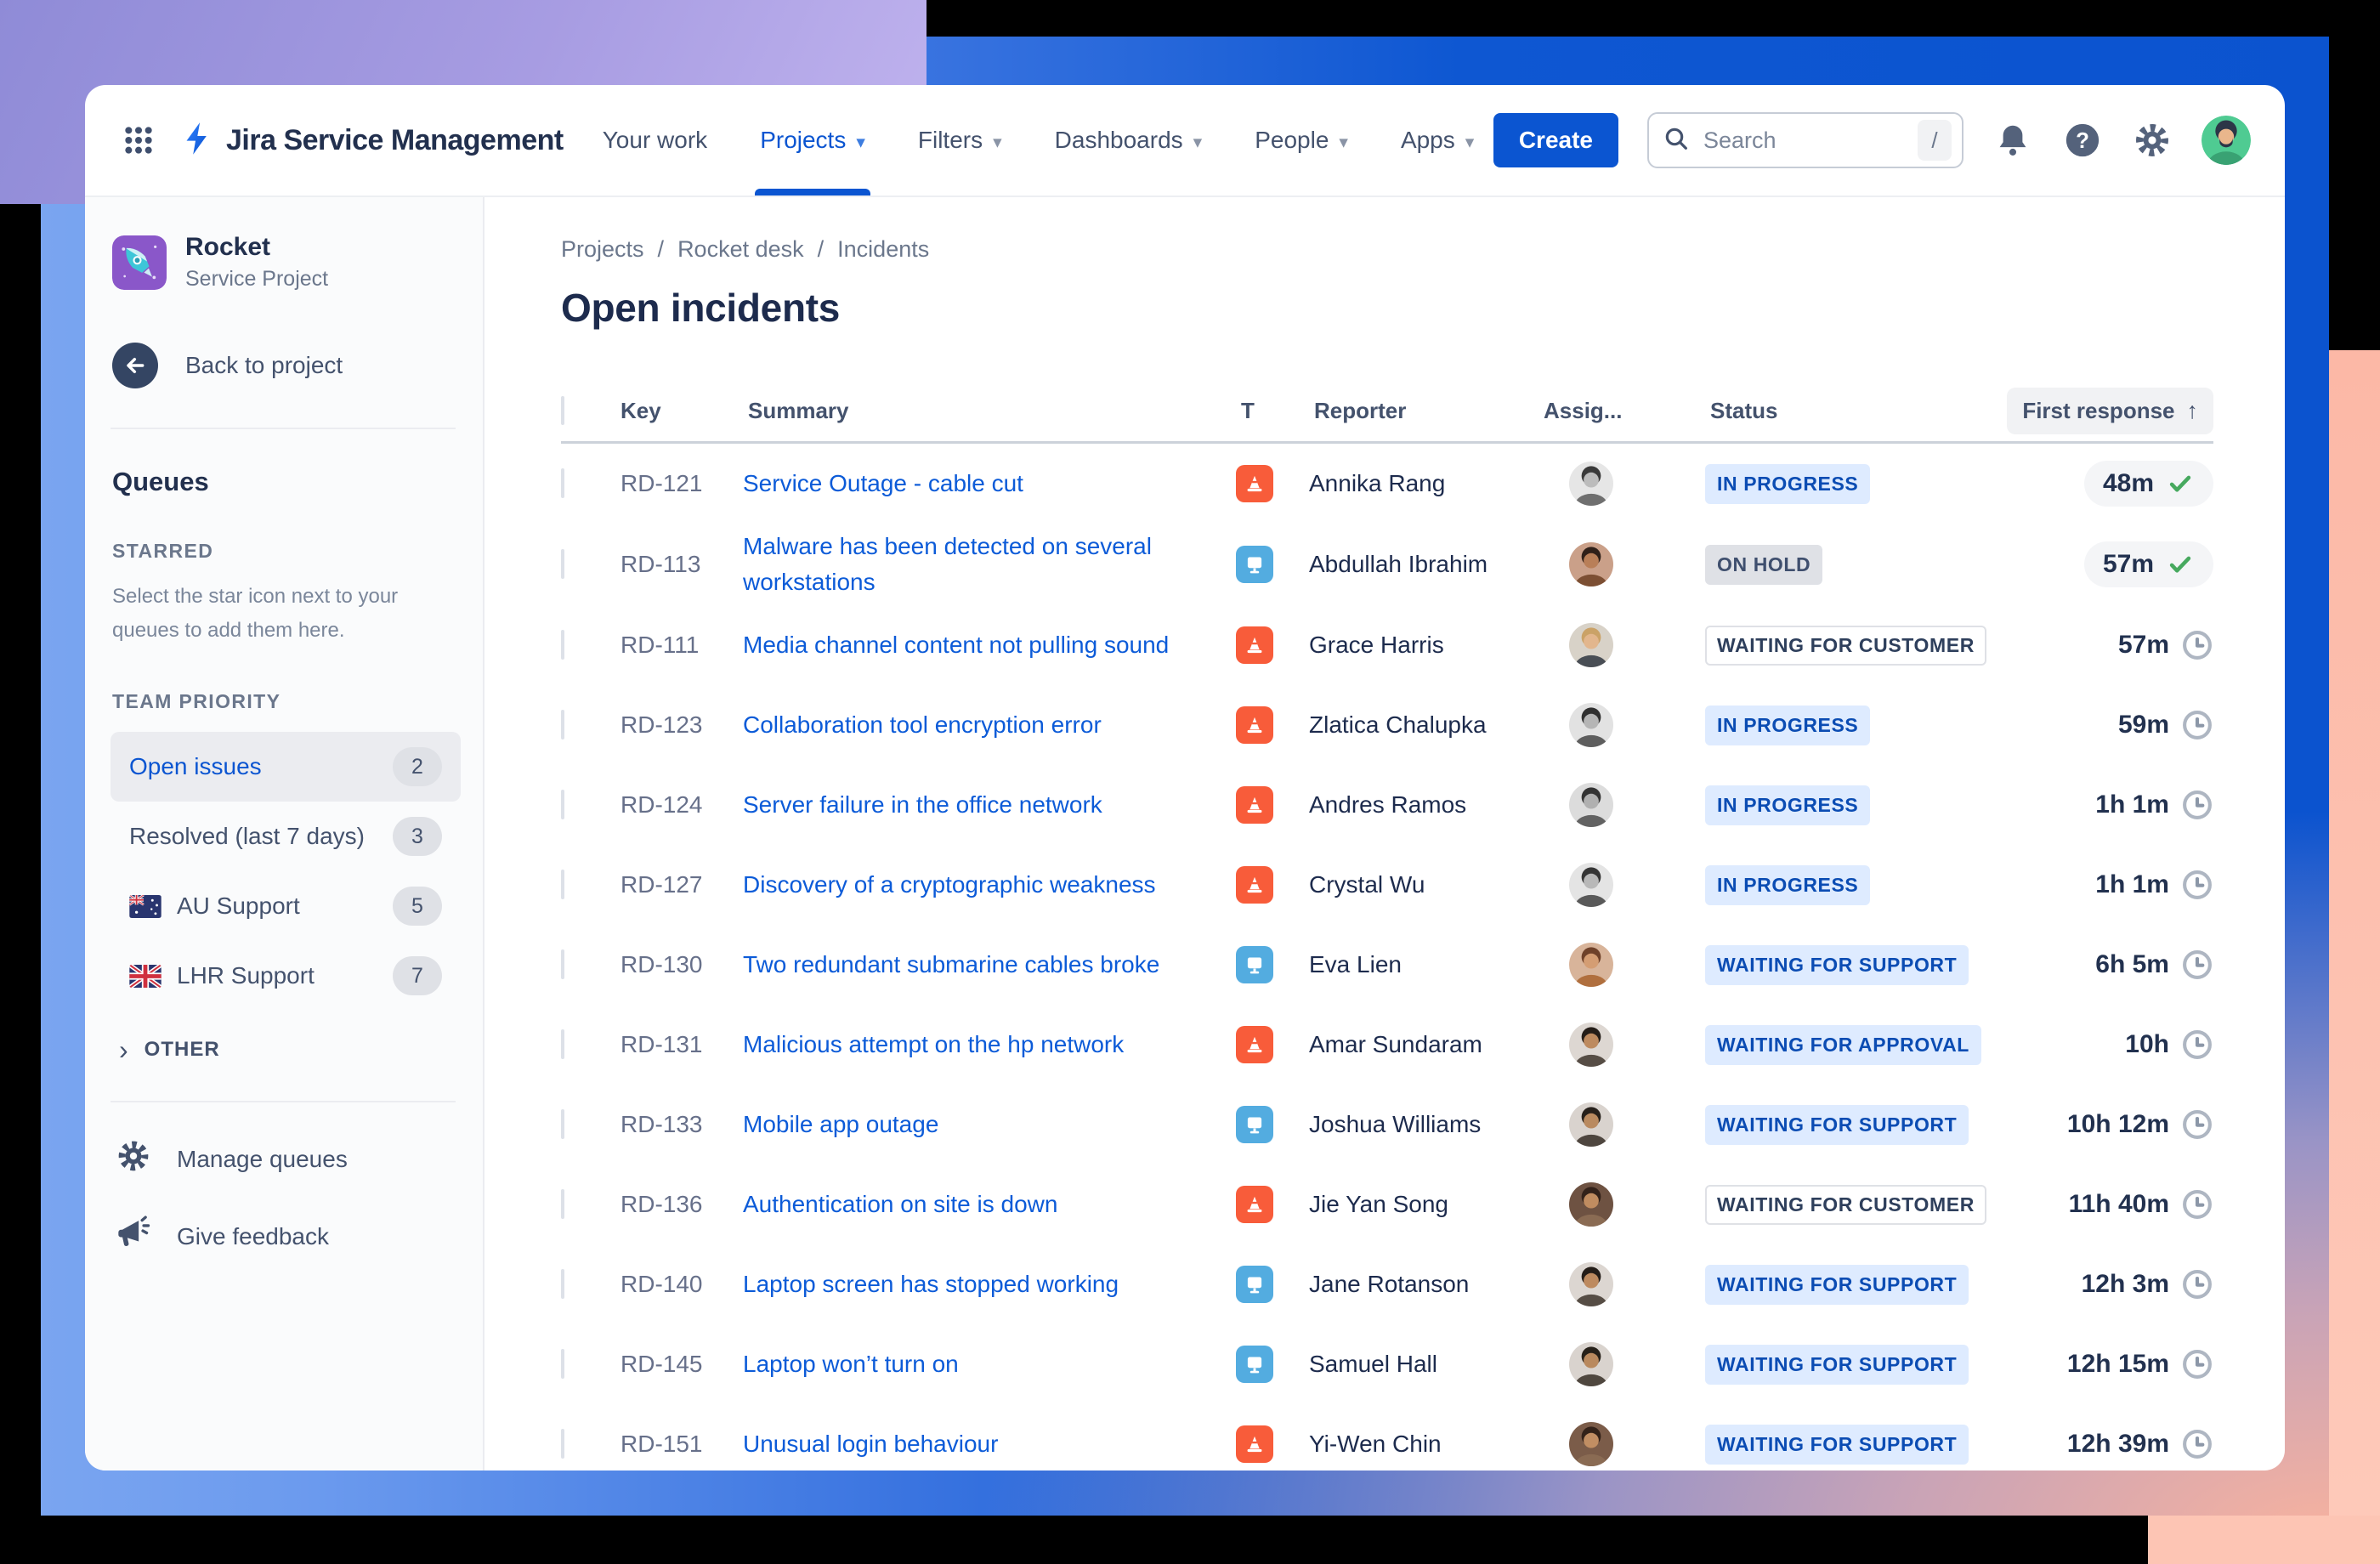  I want to click on nav-item-dashboards: Dashboards ▾, so click(1129, 140).